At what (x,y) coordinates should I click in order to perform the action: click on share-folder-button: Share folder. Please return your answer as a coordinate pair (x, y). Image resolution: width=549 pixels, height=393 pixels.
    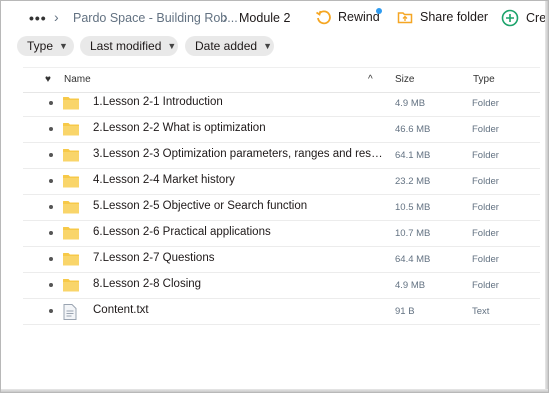
    Looking at the image, I should click on (442, 17).